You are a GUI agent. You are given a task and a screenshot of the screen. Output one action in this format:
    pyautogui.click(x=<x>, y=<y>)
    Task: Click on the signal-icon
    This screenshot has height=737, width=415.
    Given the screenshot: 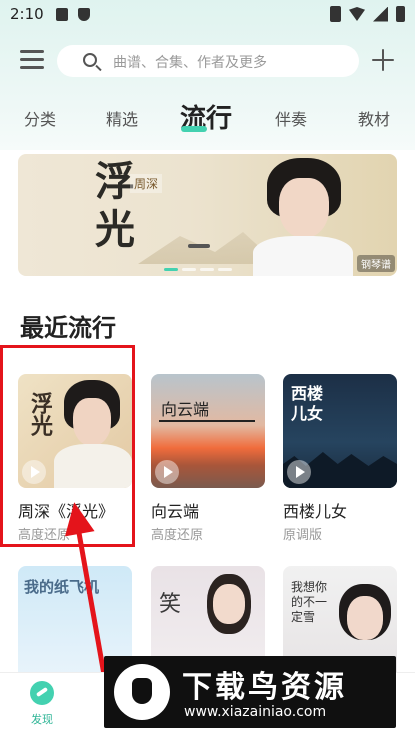 What is the action you would take?
    pyautogui.click(x=380, y=14)
    